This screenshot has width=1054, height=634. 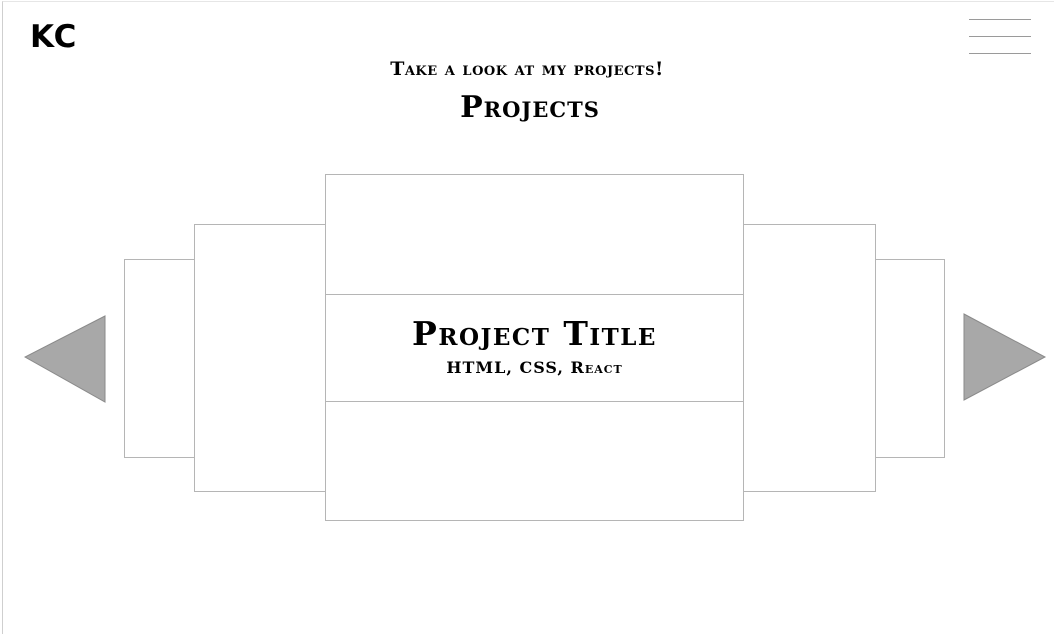 What do you see at coordinates (530, 107) in the screenshot?
I see `page-title: Projects` at bounding box center [530, 107].